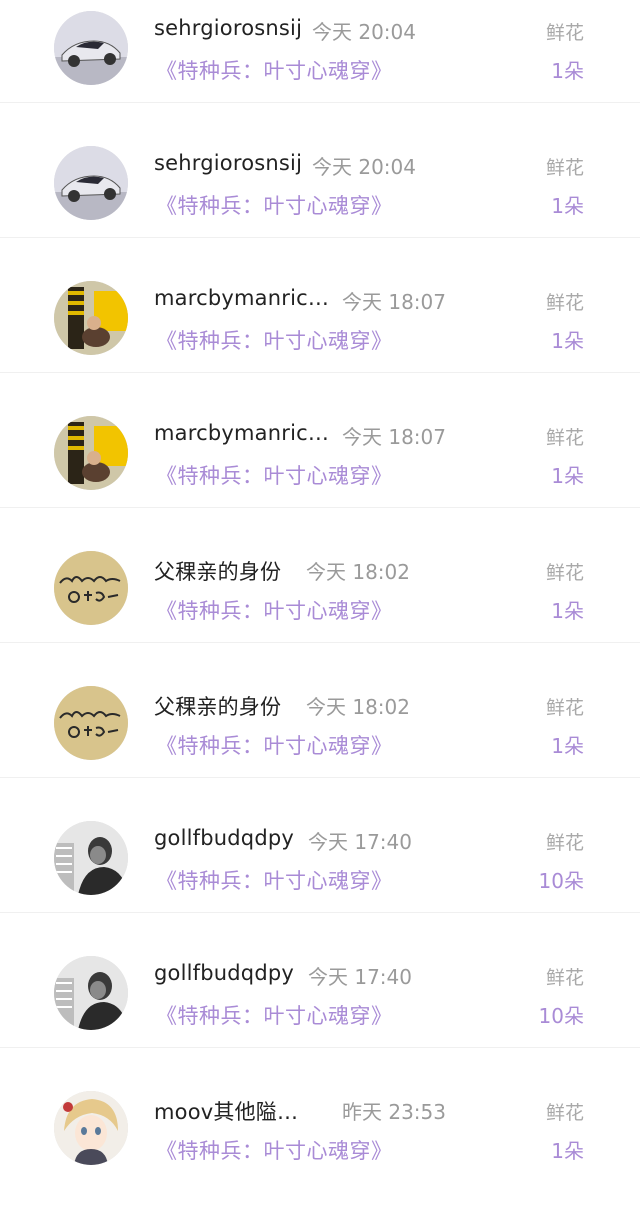 Image resolution: width=640 pixels, height=1215 pixels. I want to click on anime-icon, so click(91, 1128).